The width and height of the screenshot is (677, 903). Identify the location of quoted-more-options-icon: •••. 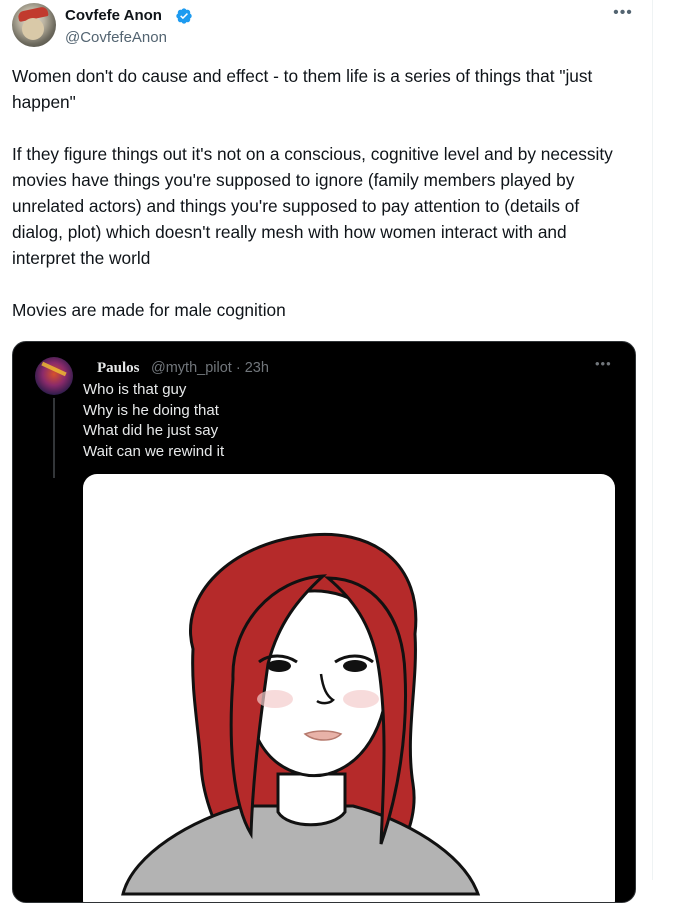
(603, 363).